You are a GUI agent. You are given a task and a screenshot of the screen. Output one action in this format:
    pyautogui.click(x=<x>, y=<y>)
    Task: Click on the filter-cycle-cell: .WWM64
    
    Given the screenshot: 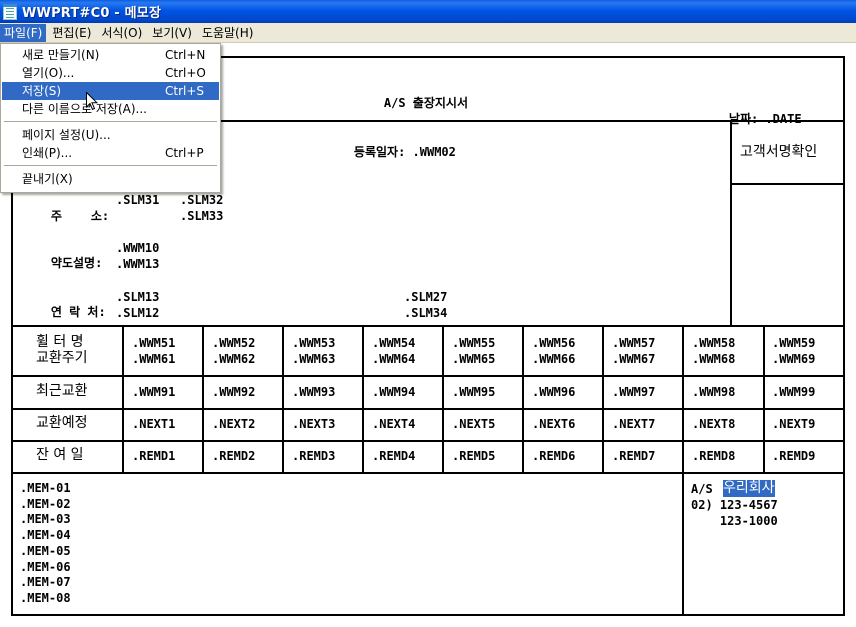 What is the action you would take?
    pyautogui.click(x=394, y=359)
    